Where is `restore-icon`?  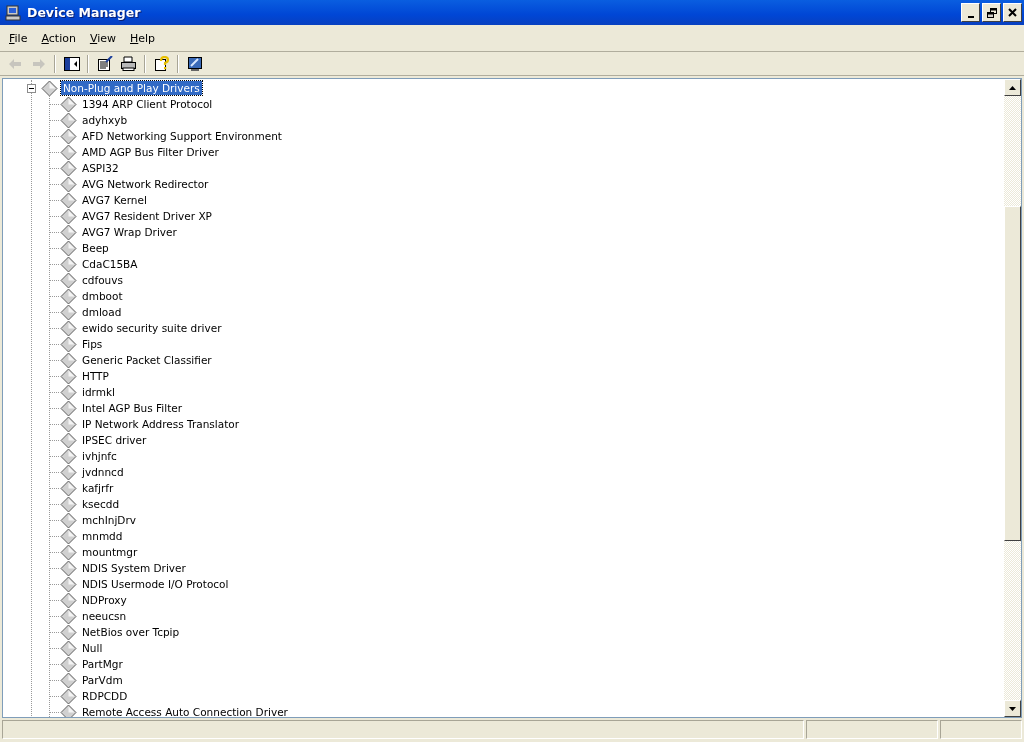 restore-icon is located at coordinates (991, 12).